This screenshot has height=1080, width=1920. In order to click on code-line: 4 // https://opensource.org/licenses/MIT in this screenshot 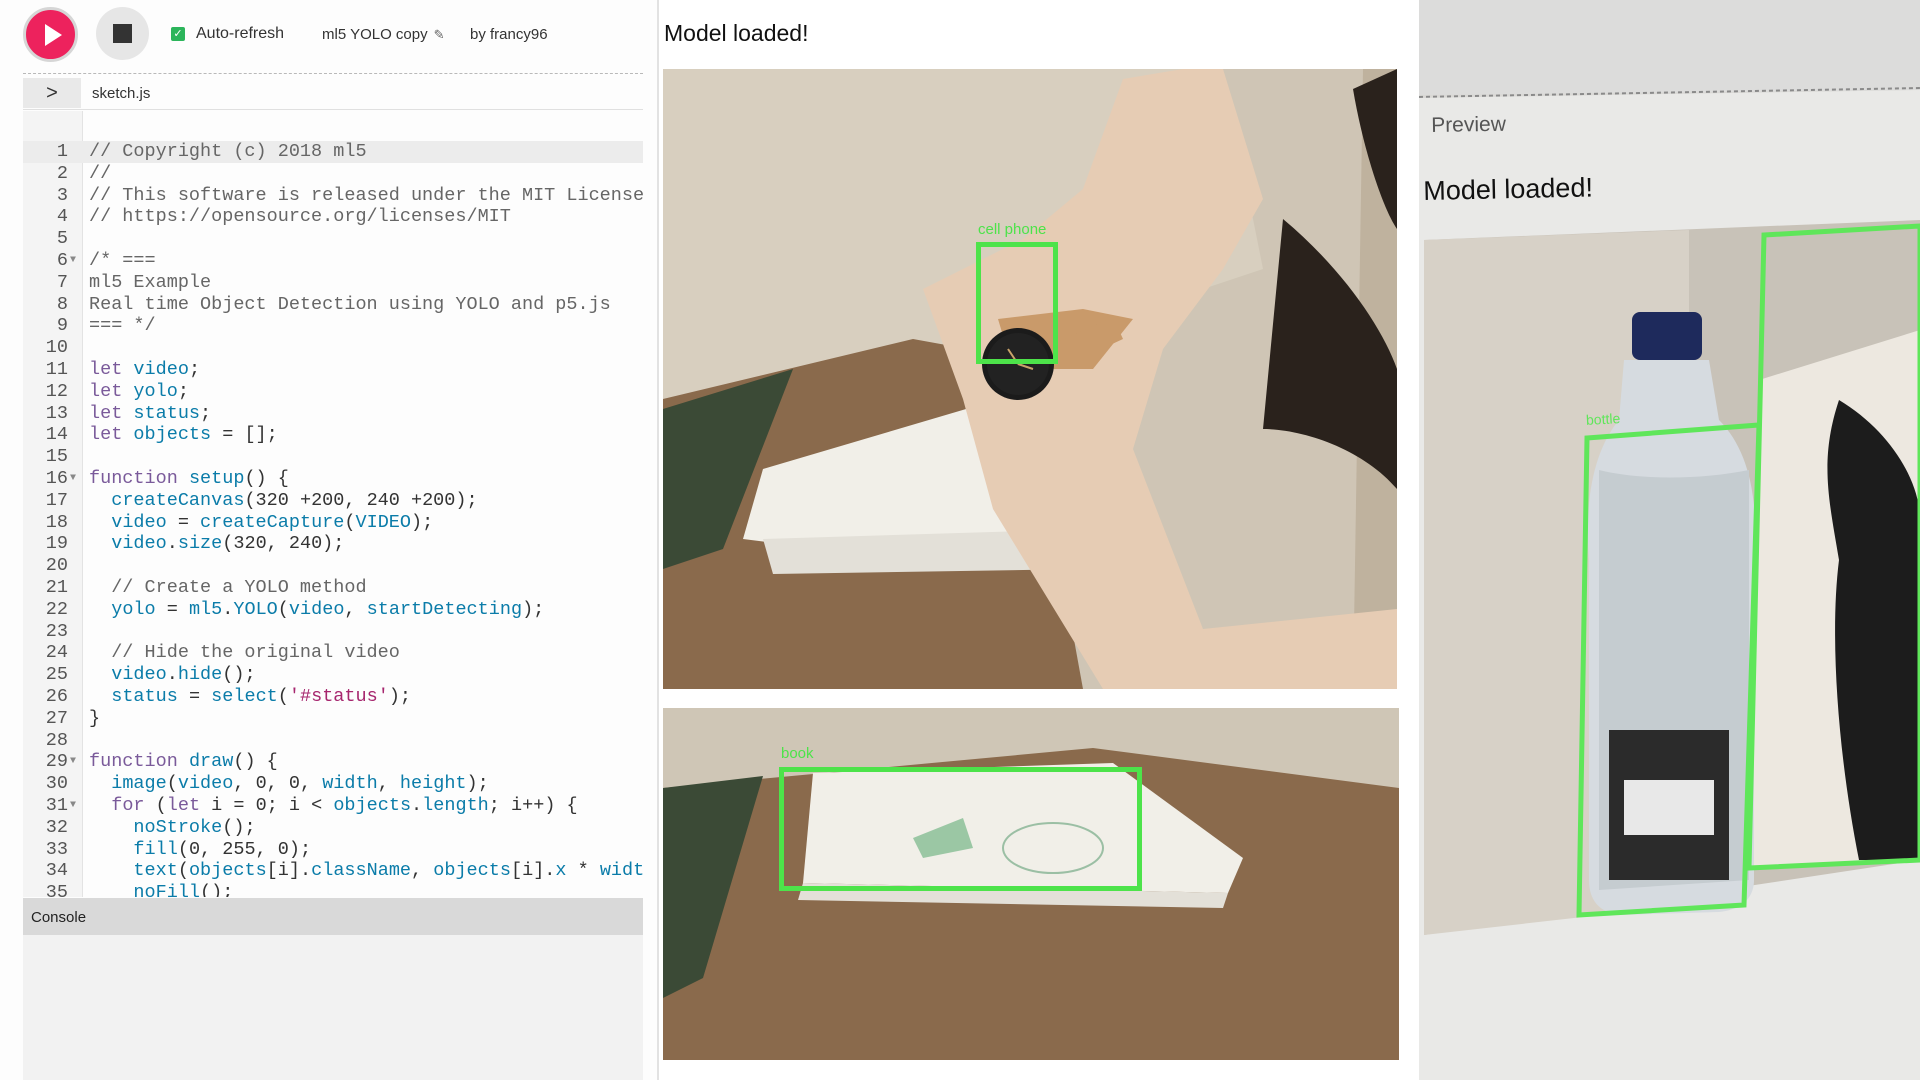, I will do `click(333, 217)`.